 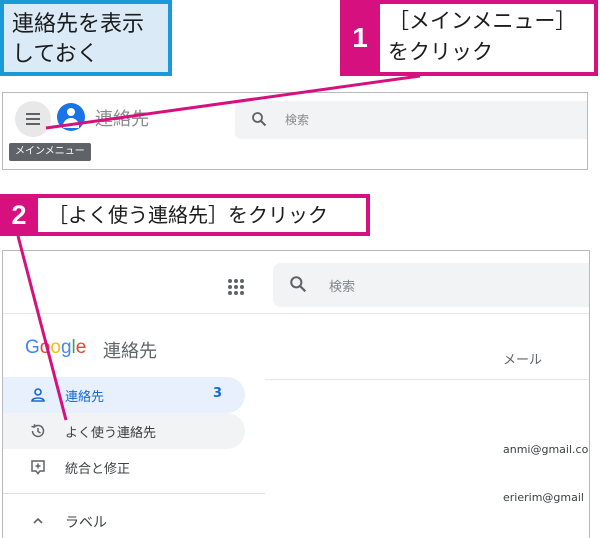 I want to click on step-1-text: ［メインメニュー］ をクリック, so click(x=487, y=38).